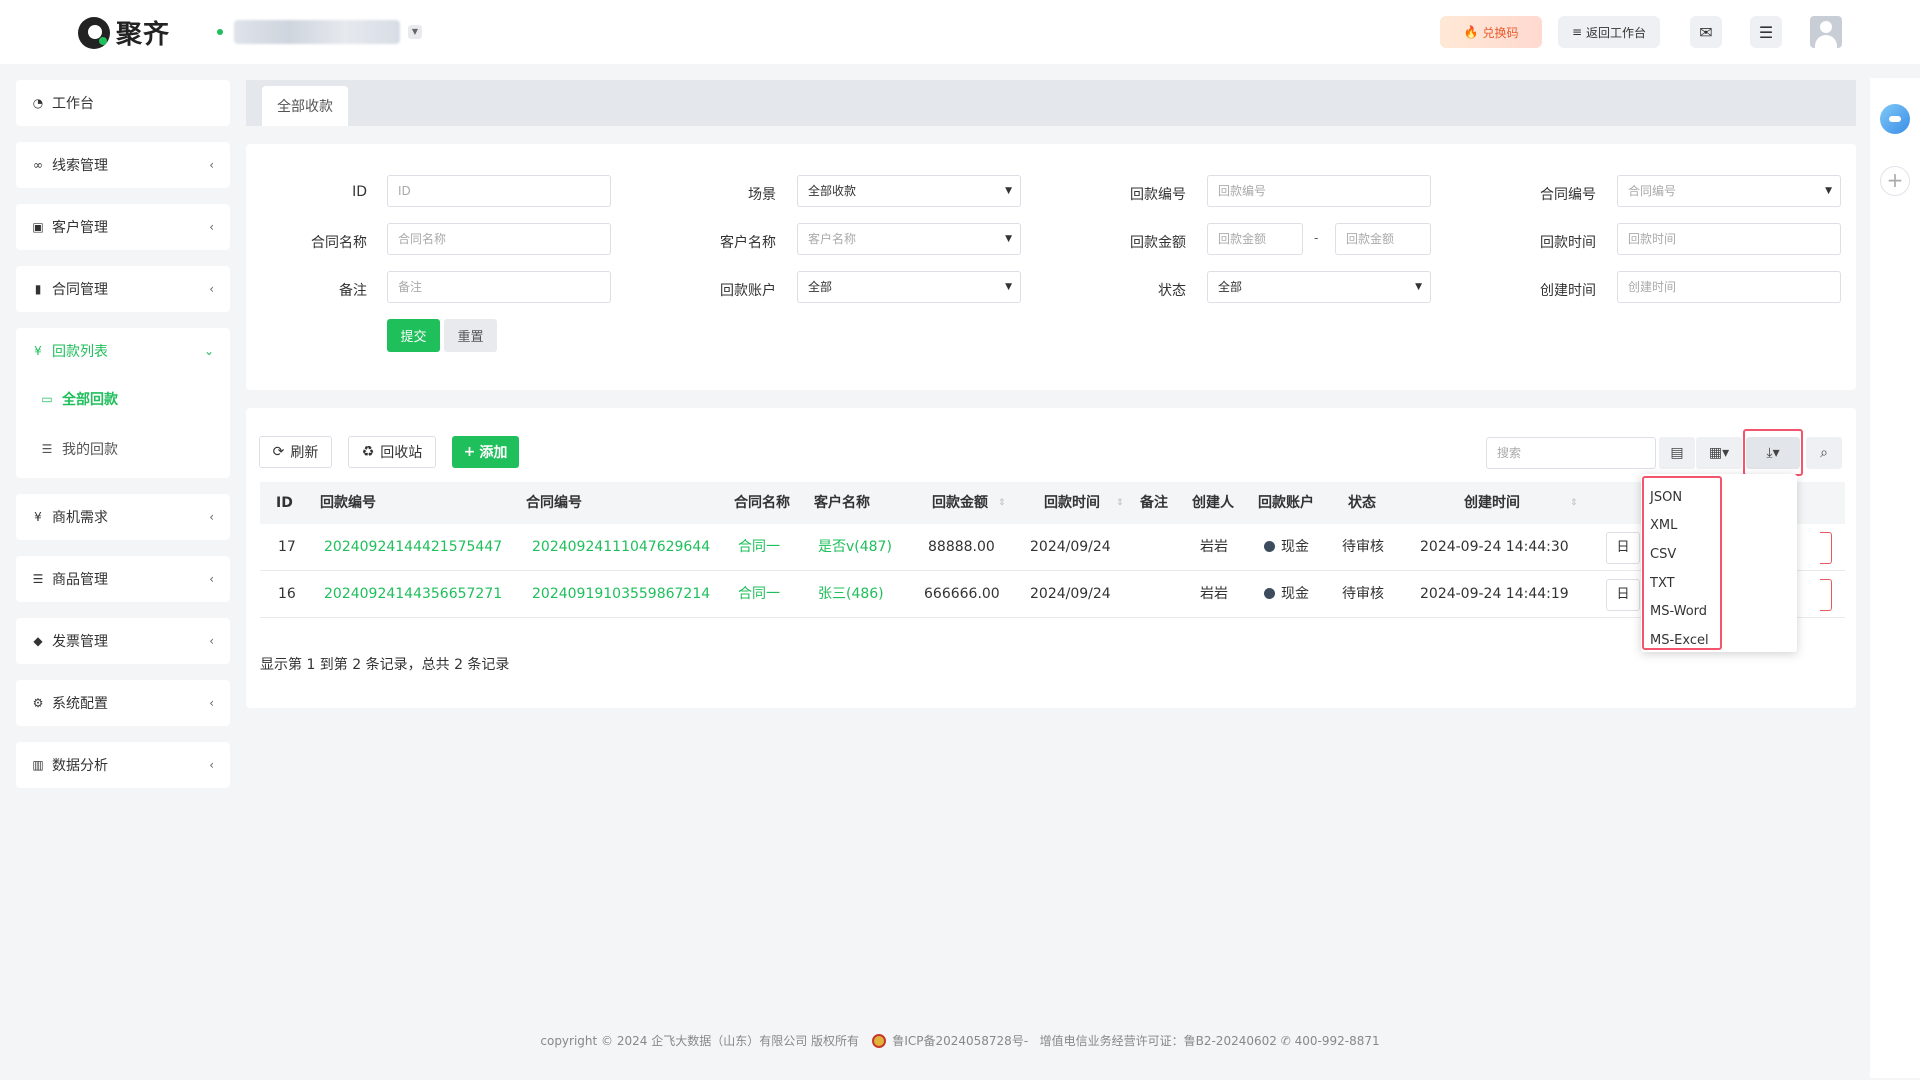 This screenshot has height=1080, width=1920. I want to click on mail-icon: ✉, so click(1706, 32).